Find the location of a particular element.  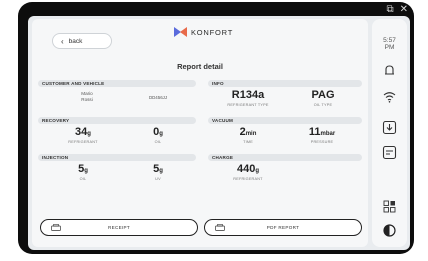

recovery-refrigerant-number: 34 is located at coordinates (81, 132).